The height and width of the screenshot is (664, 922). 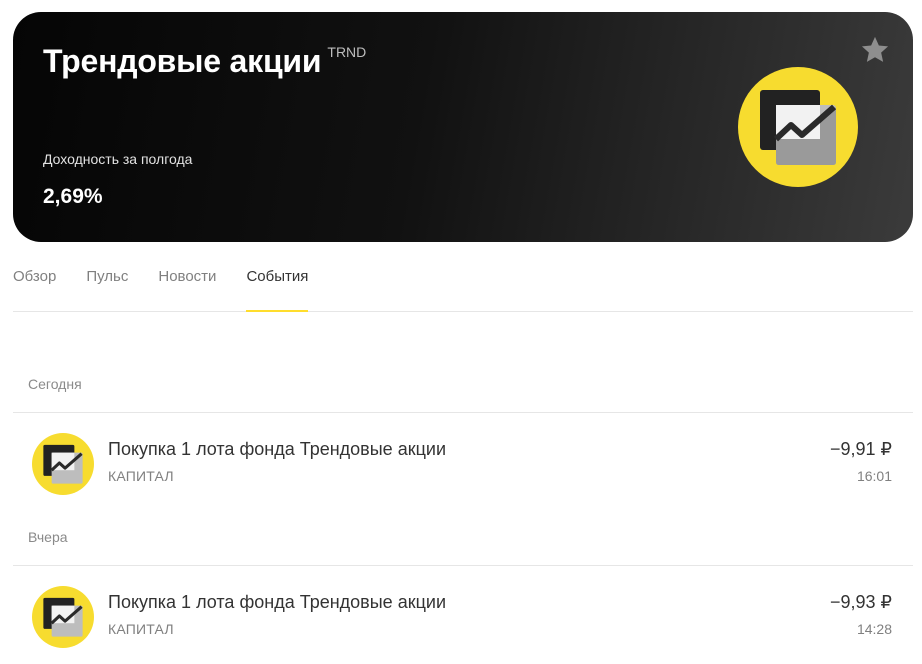 What do you see at coordinates (277, 284) in the screenshot?
I see `tab-events: События` at bounding box center [277, 284].